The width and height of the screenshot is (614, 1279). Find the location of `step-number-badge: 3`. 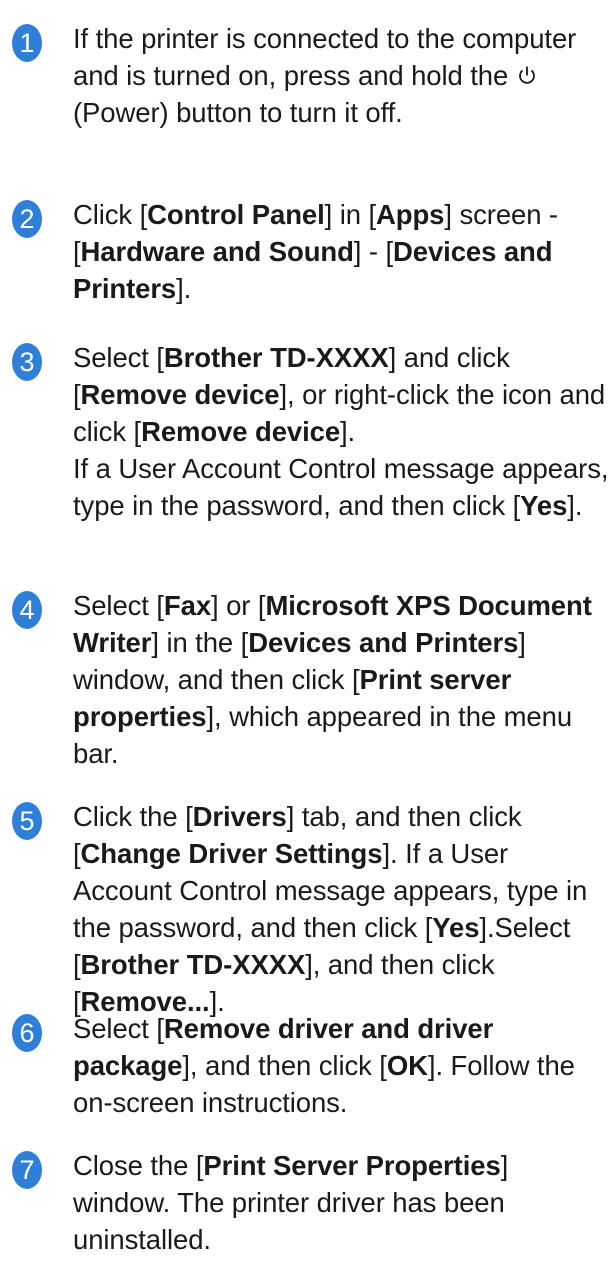

step-number-badge: 3 is located at coordinates (27, 362).